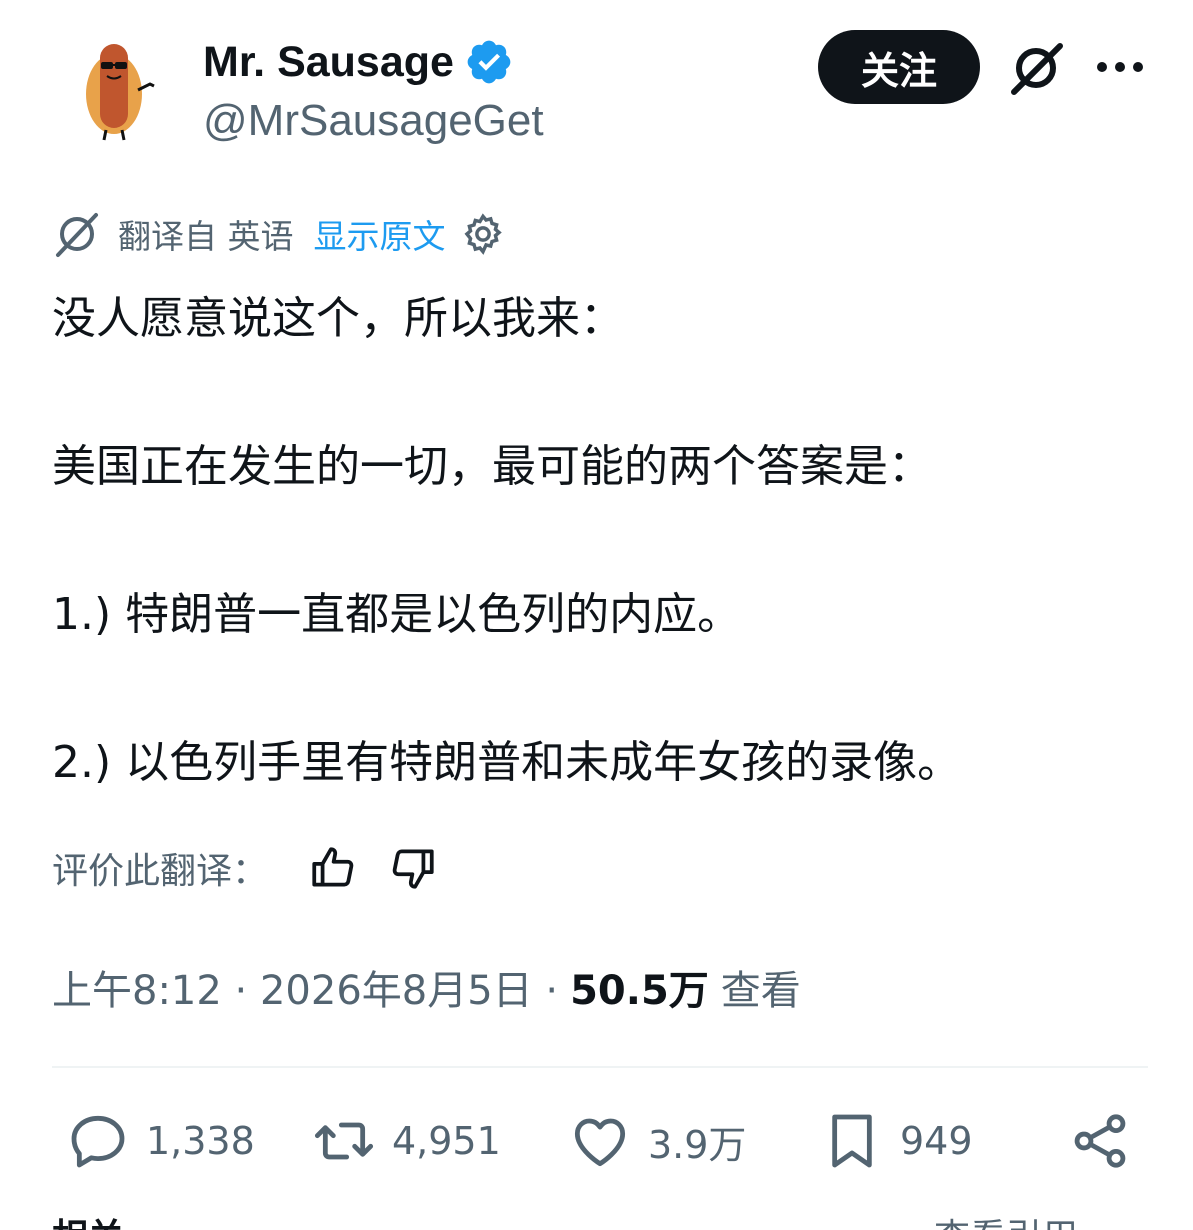 The width and height of the screenshot is (1193, 1230). I want to click on retweet-button: 4,951, so click(406, 1141).